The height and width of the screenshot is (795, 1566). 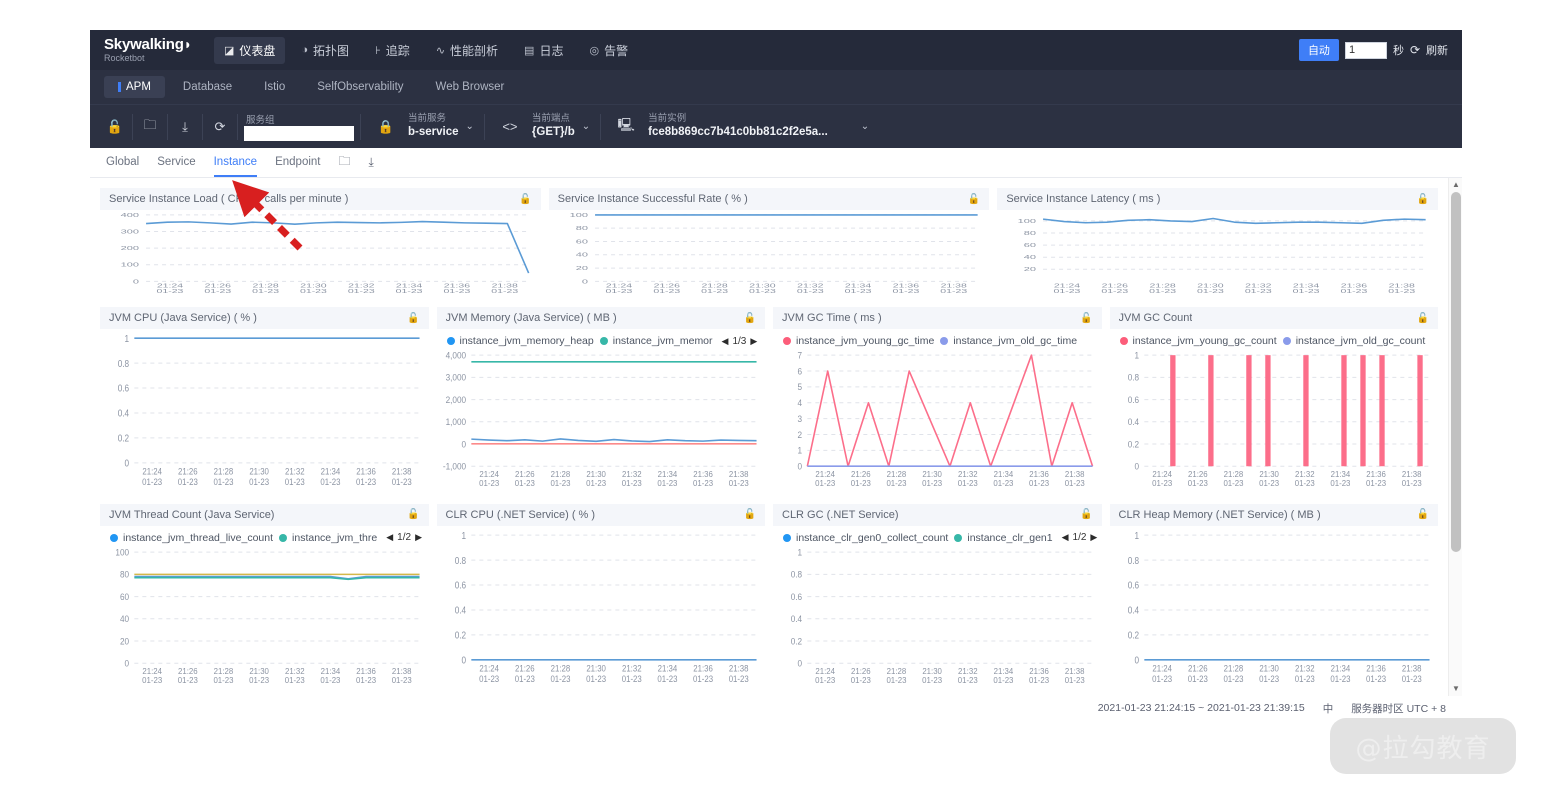 I want to click on current-service-selector: 🔒 当前服务 b-service ⌄, so click(x=422, y=126).